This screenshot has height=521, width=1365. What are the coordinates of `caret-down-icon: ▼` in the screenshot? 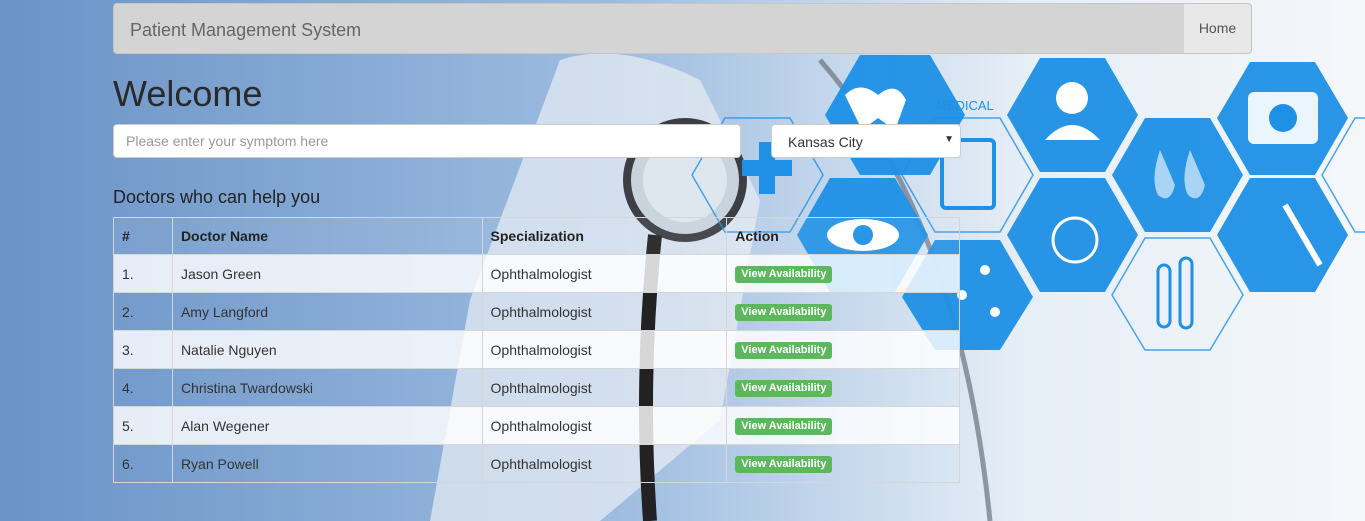 It's located at (949, 139).